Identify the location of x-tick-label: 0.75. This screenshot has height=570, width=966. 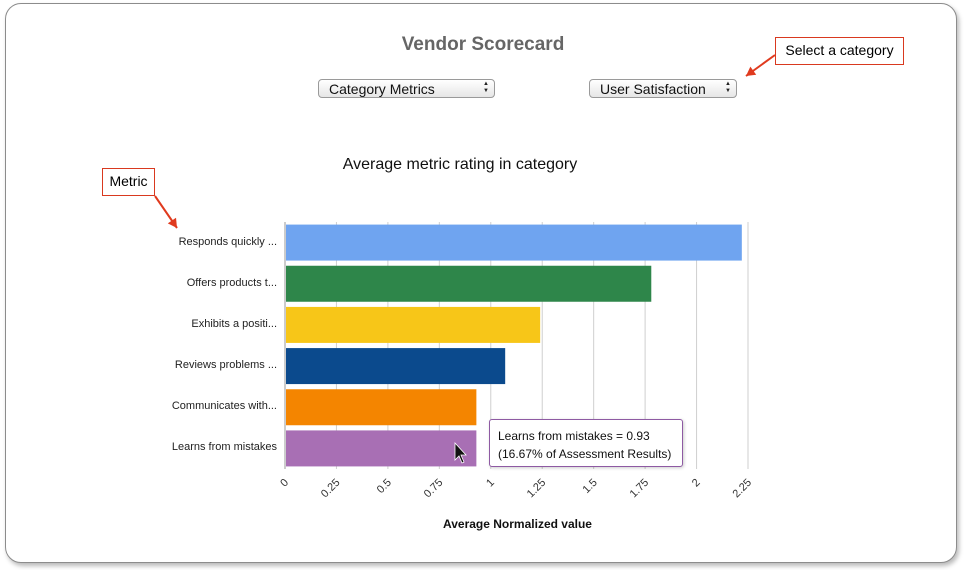
(434, 489).